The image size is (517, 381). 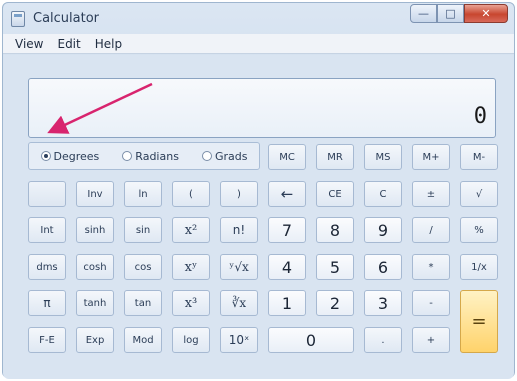 What do you see at coordinates (66, 18) in the screenshot?
I see `window-title: Calculator` at bounding box center [66, 18].